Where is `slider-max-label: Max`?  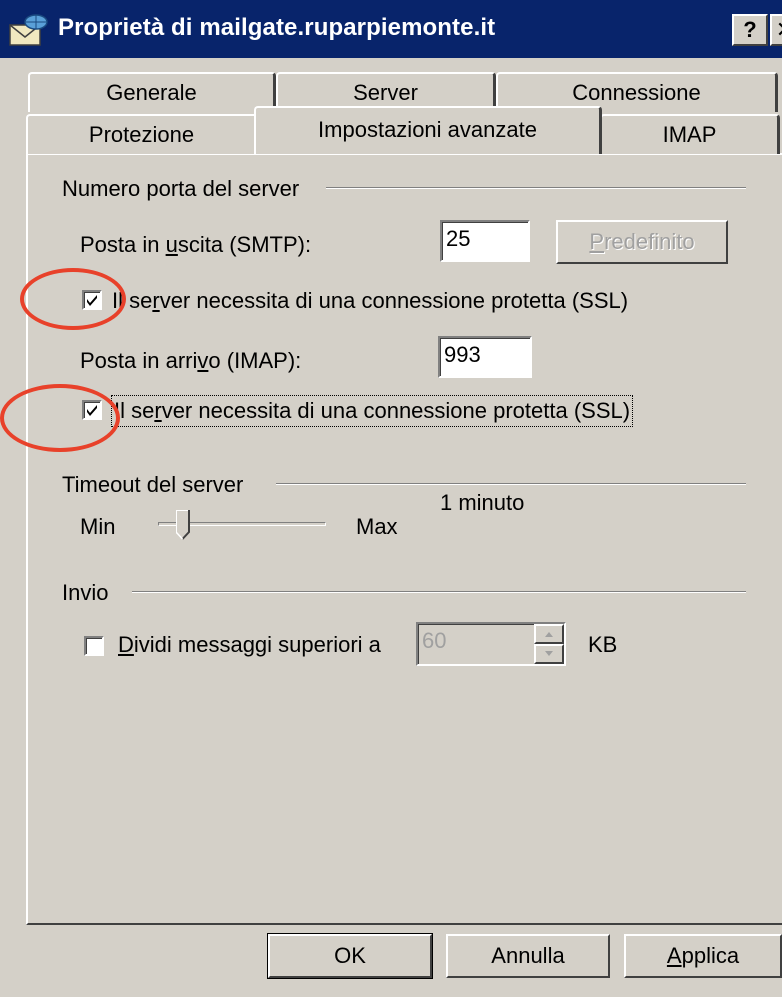
slider-max-label: Max is located at coordinates (377, 526).